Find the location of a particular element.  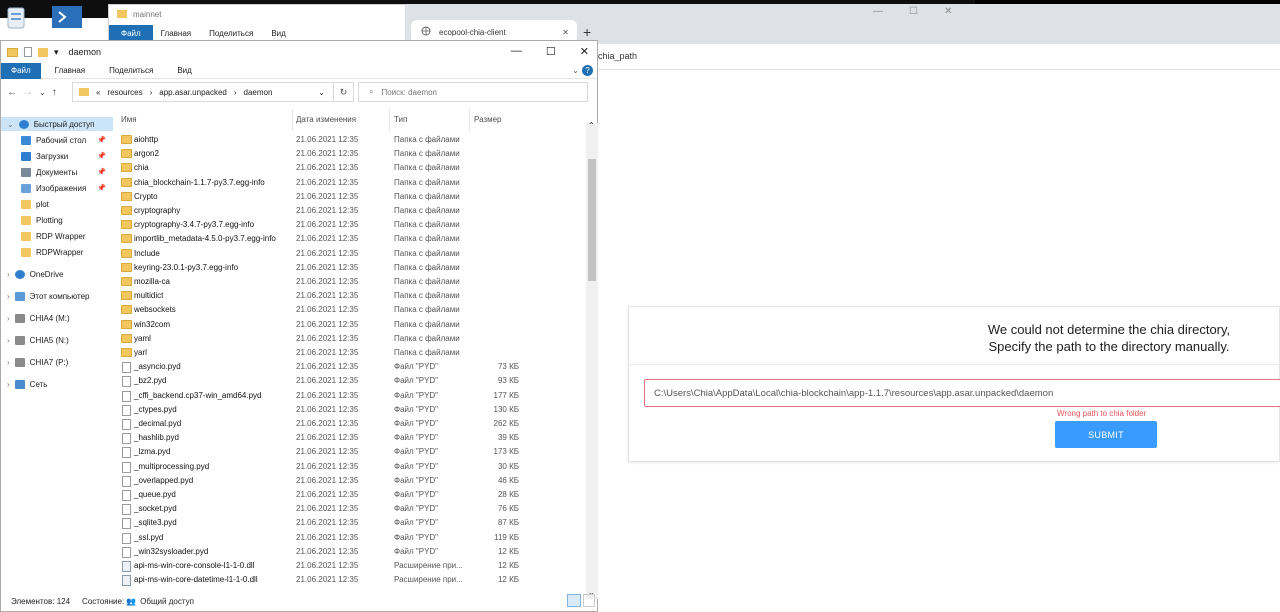

ribbon-expand-icon: ⌄ is located at coordinates (575, 70).